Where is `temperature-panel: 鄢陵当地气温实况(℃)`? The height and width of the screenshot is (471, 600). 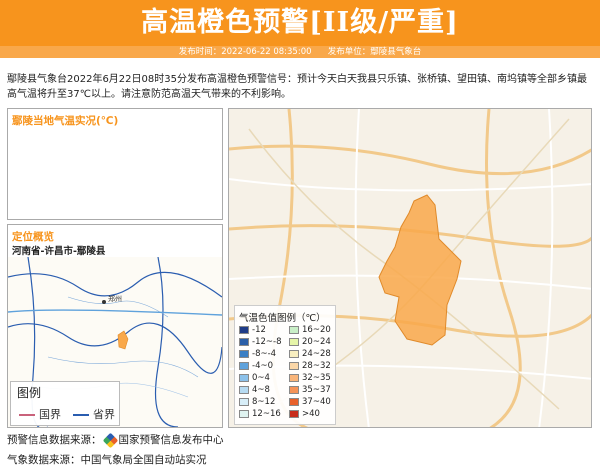
temperature-panel: 鄢陵当地气温实况(℃) is located at coordinates (115, 164).